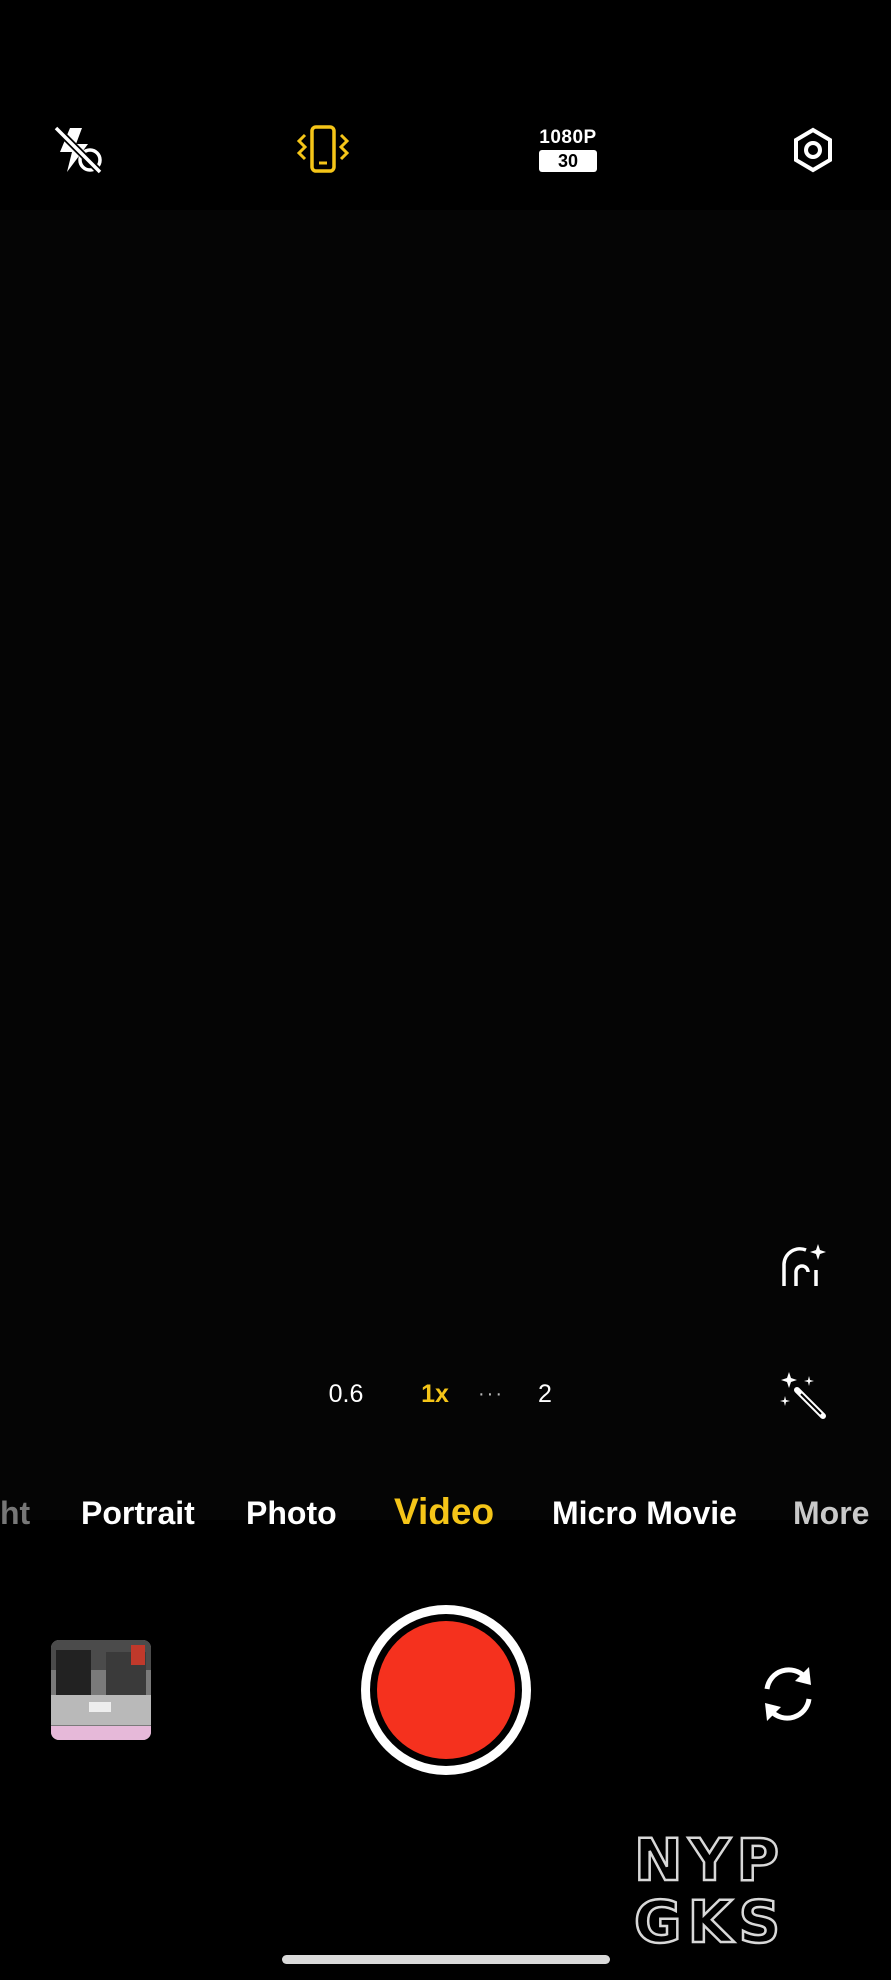  What do you see at coordinates (445, 105) in the screenshot?
I see `top-toolbar` at bounding box center [445, 105].